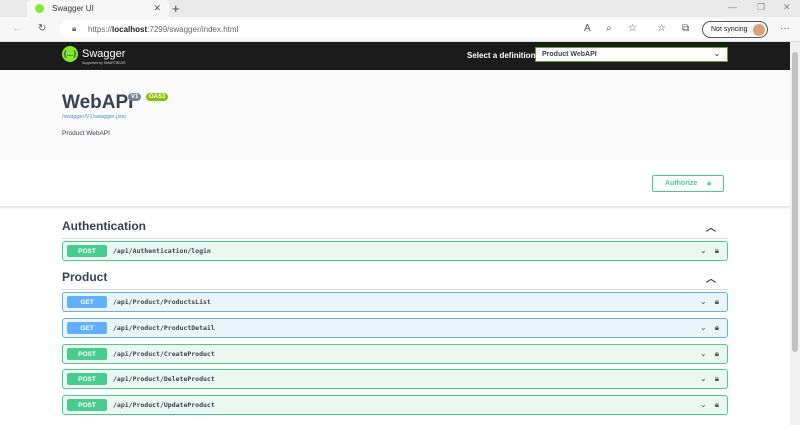 This screenshot has width=800, height=425. What do you see at coordinates (130, 29) in the screenshot?
I see `url-host: localhost` at bounding box center [130, 29].